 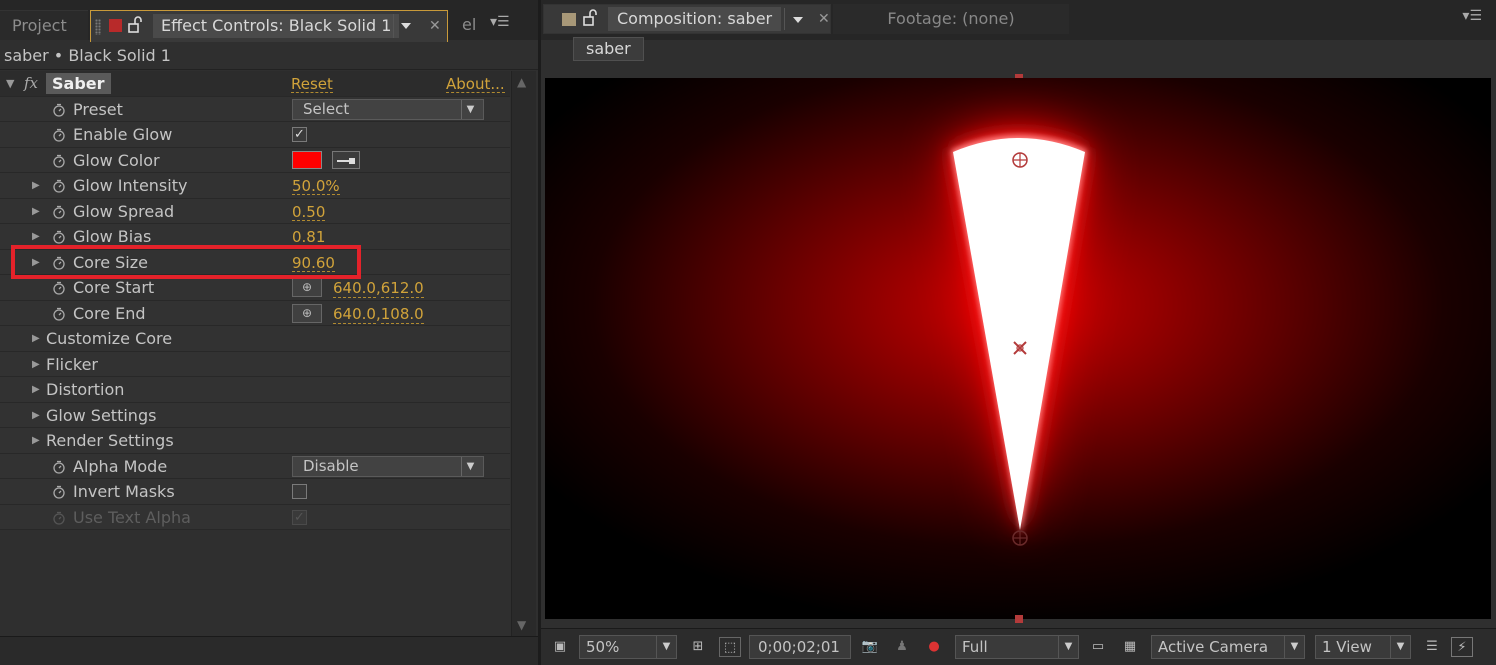 I want to click on group-label: Glow Settings, so click(x=101, y=415).